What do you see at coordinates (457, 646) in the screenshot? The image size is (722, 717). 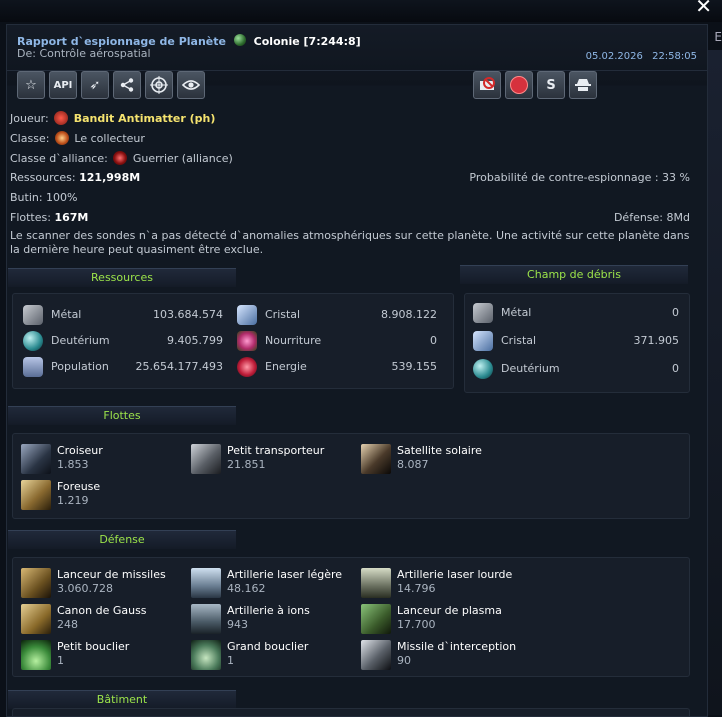 I see `unit-name: Missile d`interception` at bounding box center [457, 646].